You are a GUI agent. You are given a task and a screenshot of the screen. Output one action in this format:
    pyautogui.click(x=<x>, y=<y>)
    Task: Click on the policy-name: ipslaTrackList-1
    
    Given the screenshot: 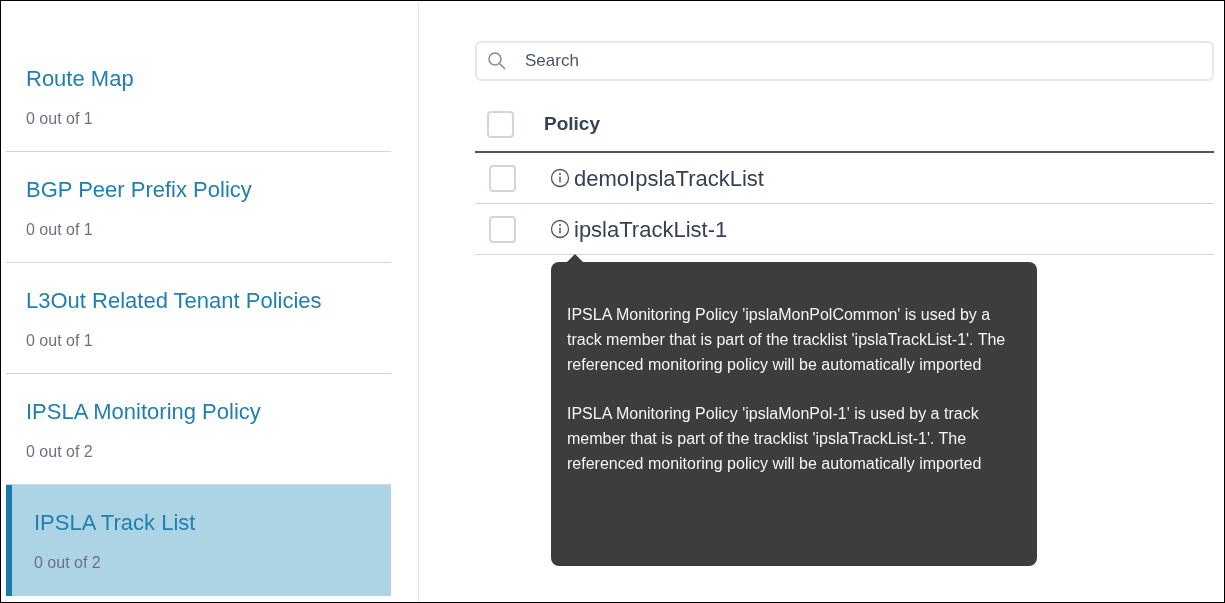 What is the action you would take?
    pyautogui.click(x=651, y=229)
    